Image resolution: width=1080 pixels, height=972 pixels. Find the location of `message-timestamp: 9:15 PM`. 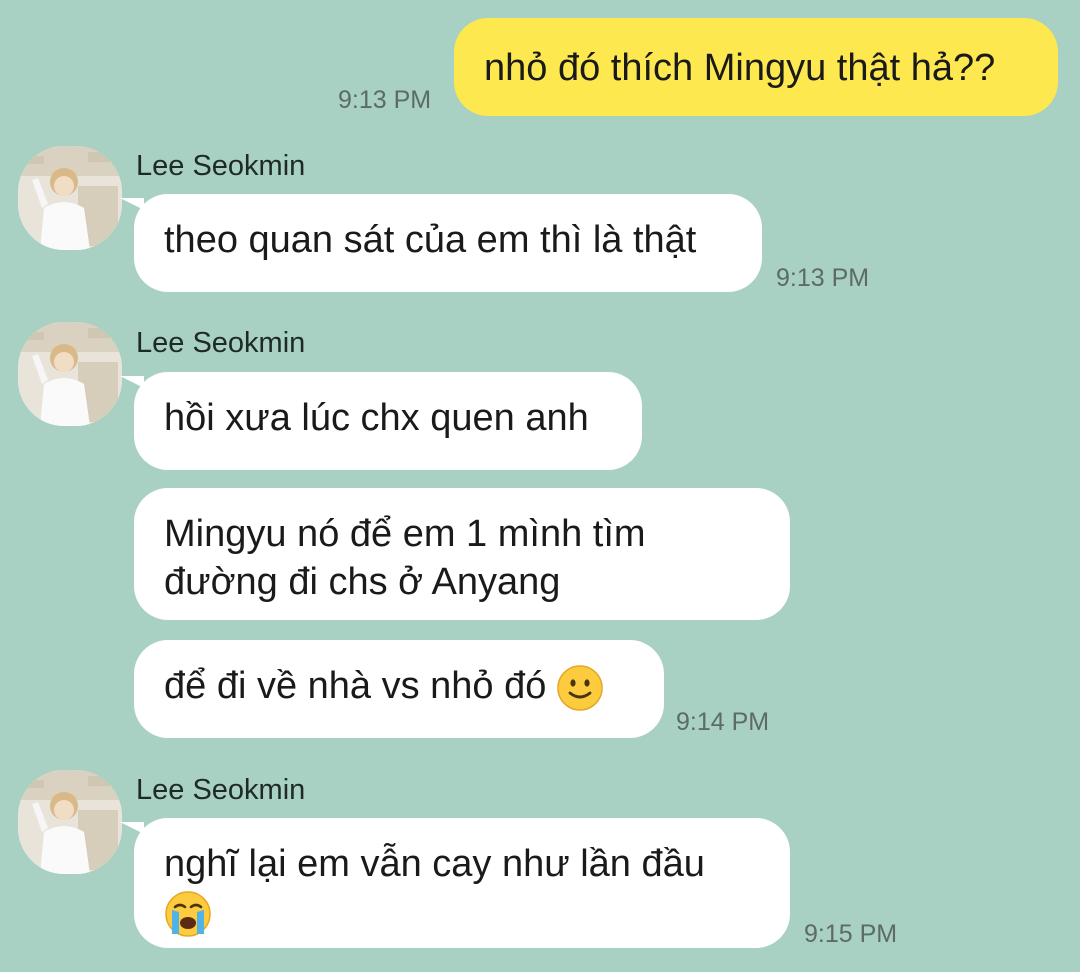

message-timestamp: 9:15 PM is located at coordinates (851, 934).